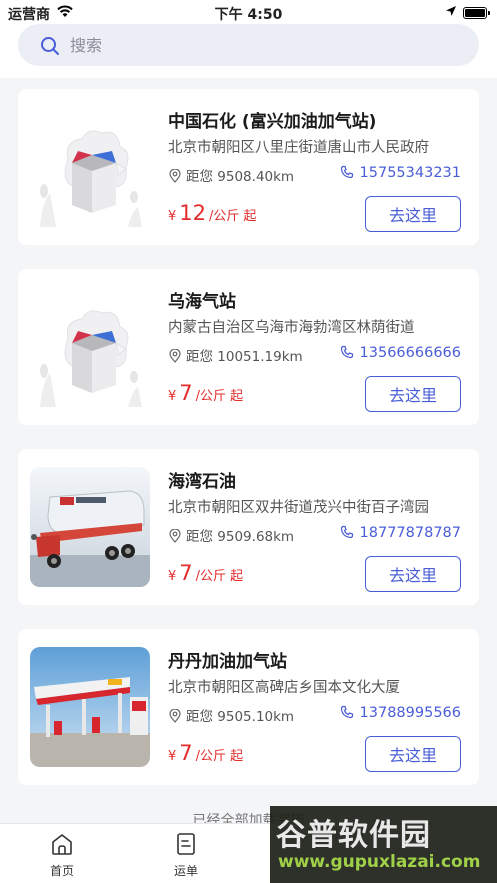 The width and height of the screenshot is (497, 883). Describe the element at coordinates (244, 357) in the screenshot. I see `distance-text: 距您 10051.19km` at that location.